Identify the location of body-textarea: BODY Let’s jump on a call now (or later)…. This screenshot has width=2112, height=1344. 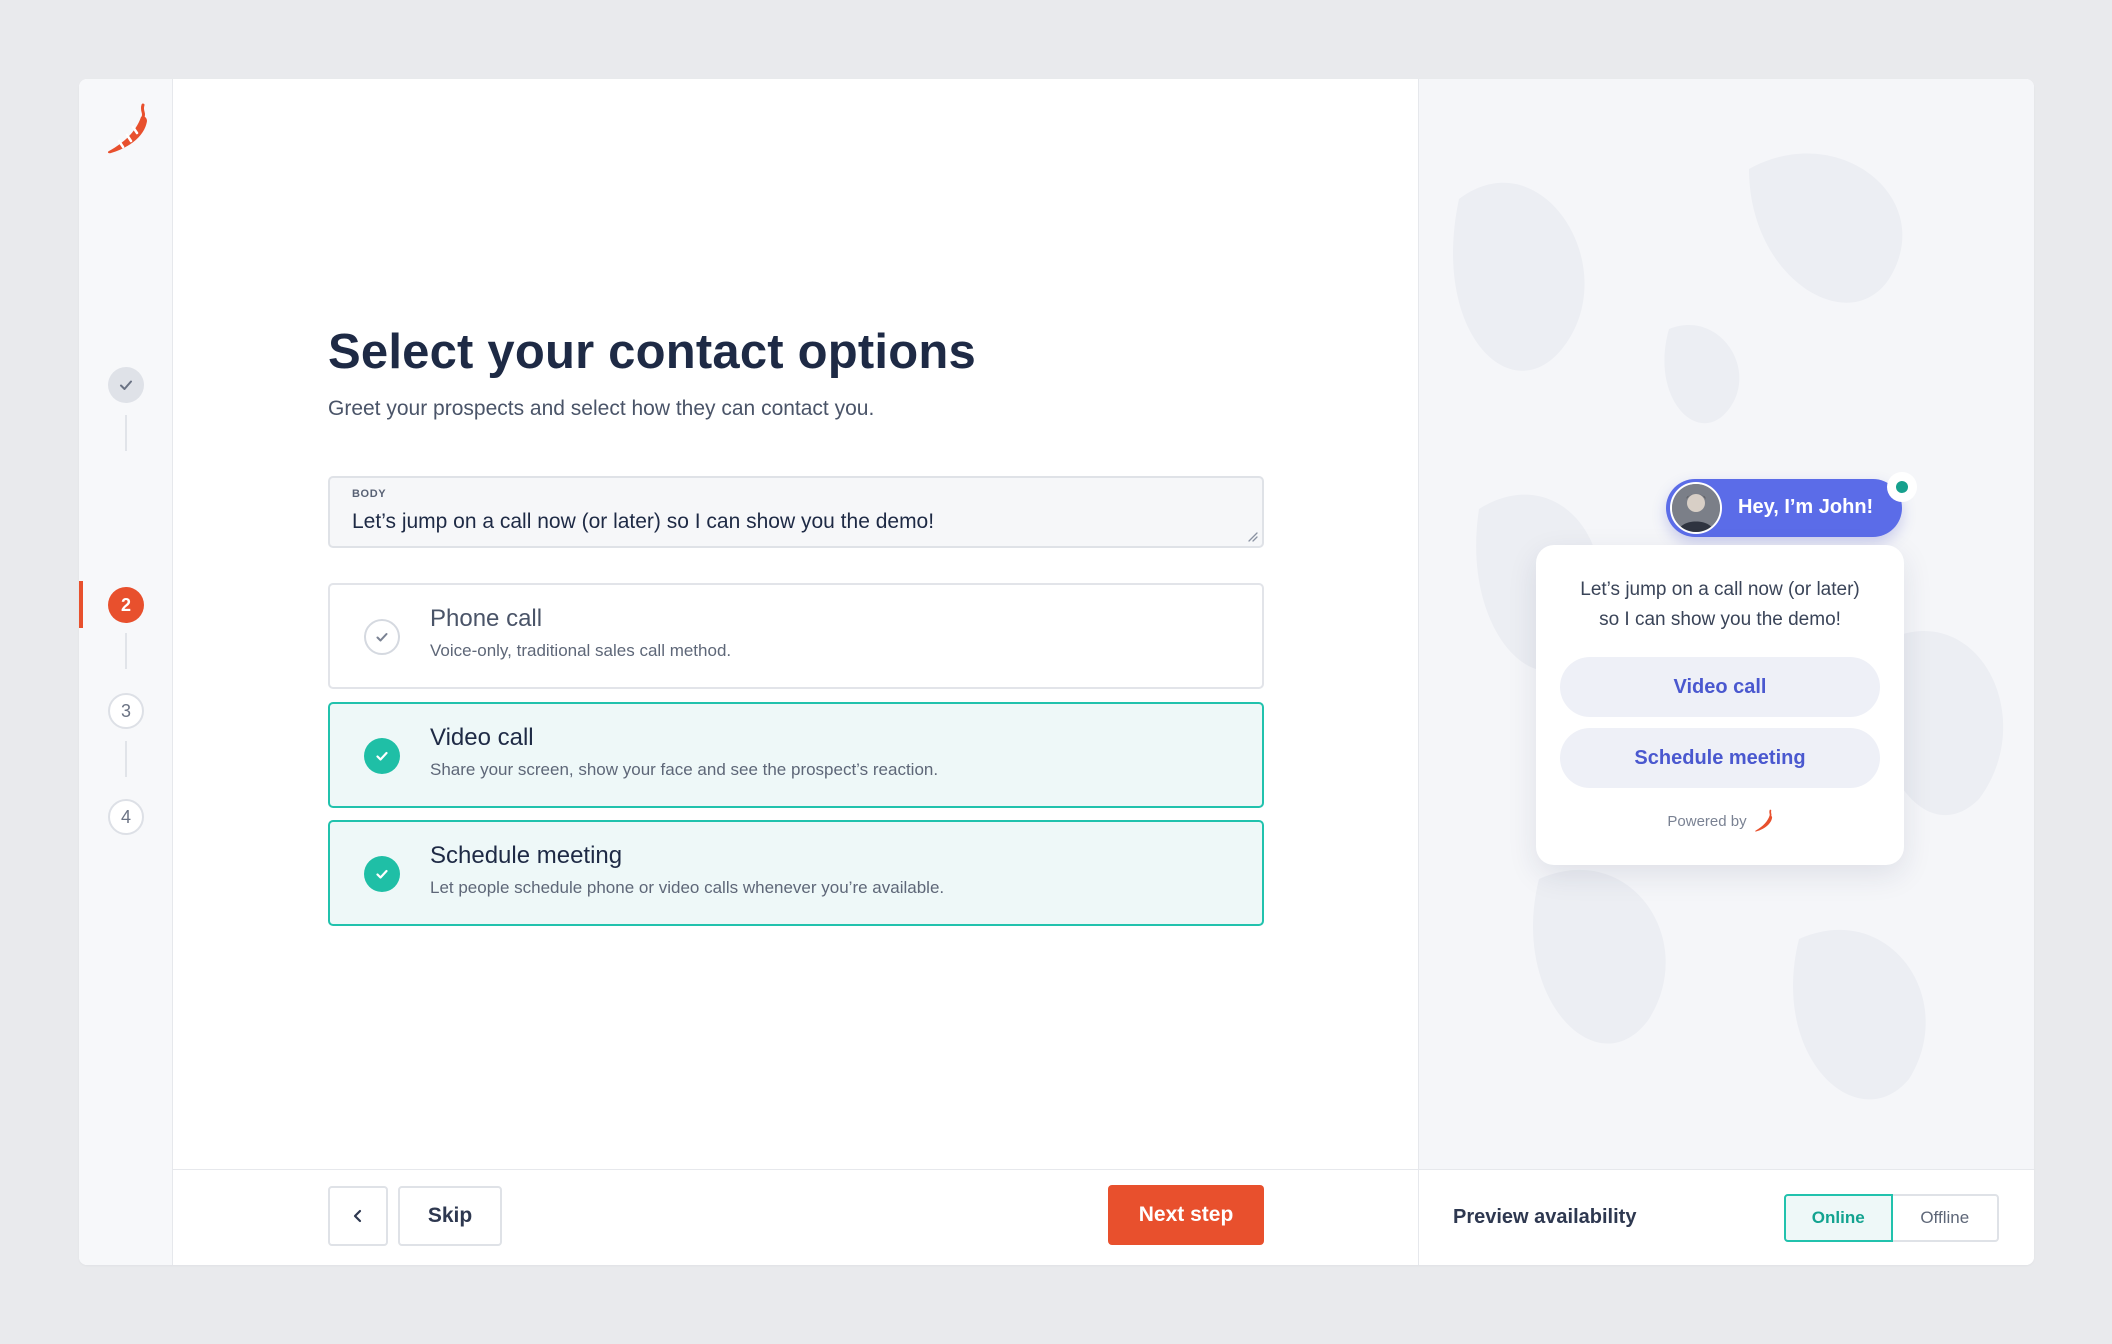
(796, 512).